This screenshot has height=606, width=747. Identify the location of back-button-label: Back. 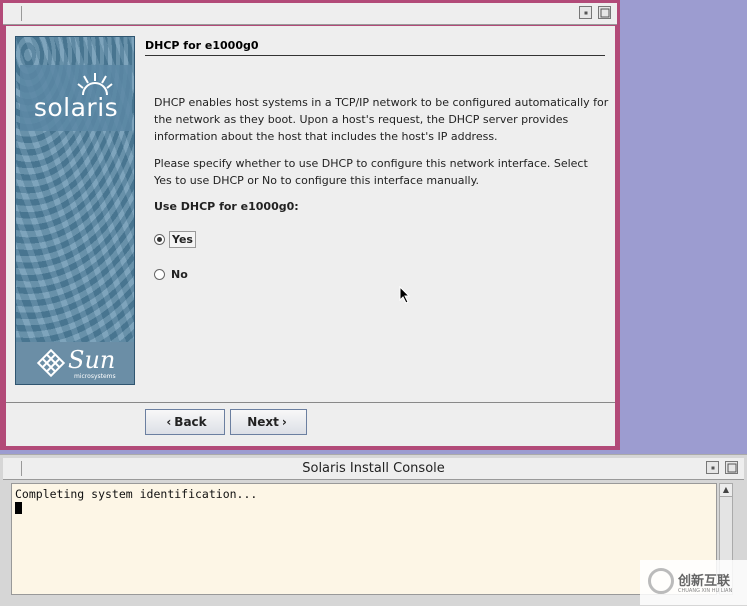
(190, 422).